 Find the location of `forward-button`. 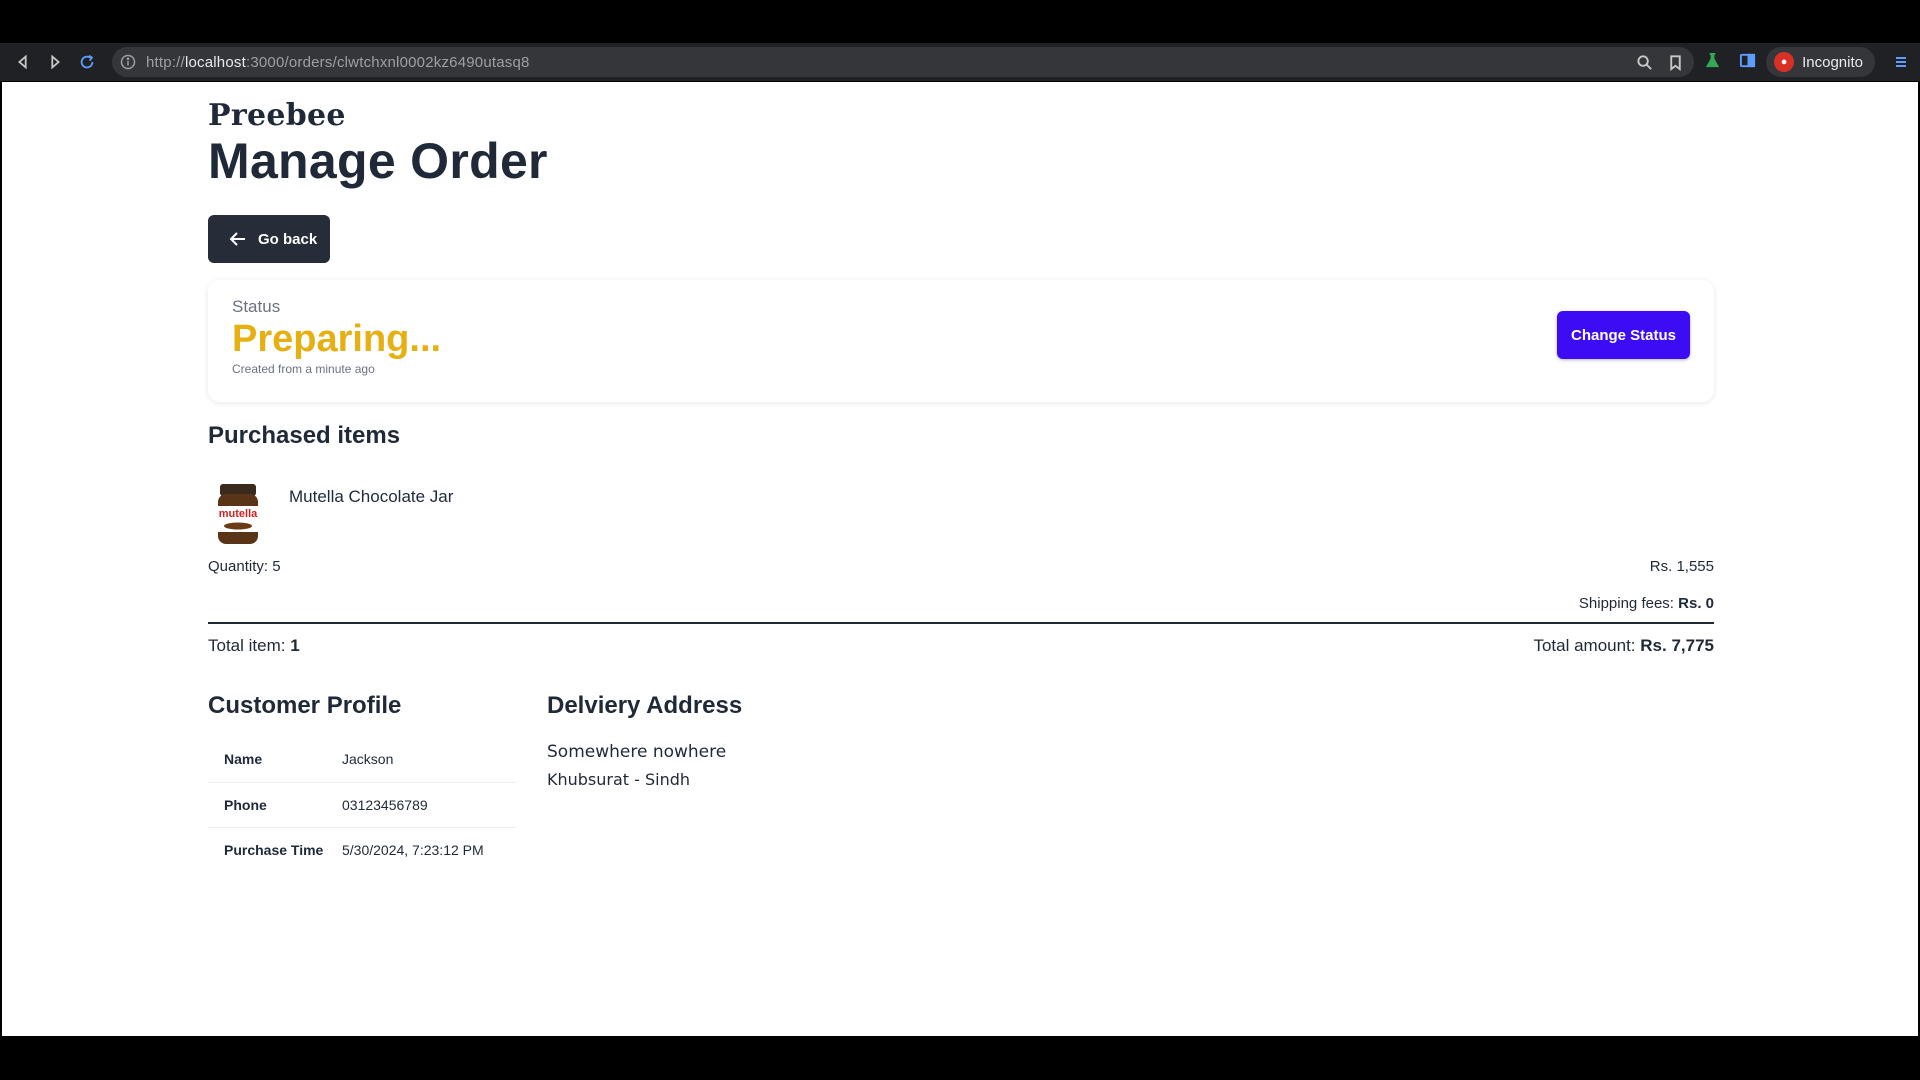

forward-button is located at coordinates (55, 62).